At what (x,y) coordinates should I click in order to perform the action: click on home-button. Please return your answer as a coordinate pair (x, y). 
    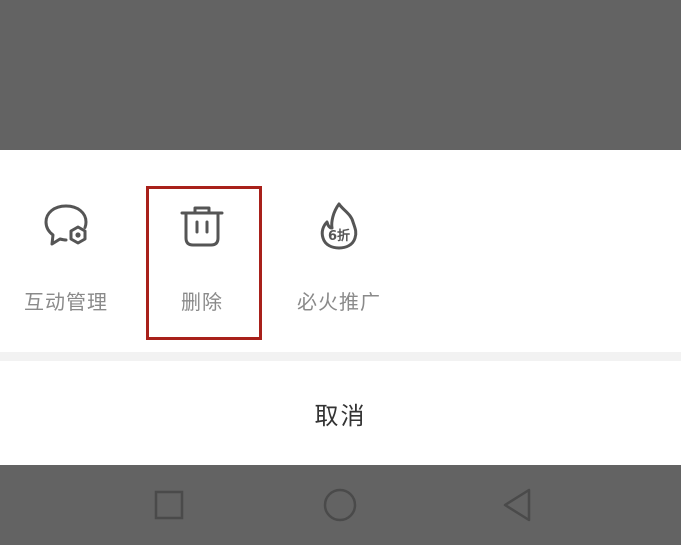
    Looking at the image, I should click on (340, 505).